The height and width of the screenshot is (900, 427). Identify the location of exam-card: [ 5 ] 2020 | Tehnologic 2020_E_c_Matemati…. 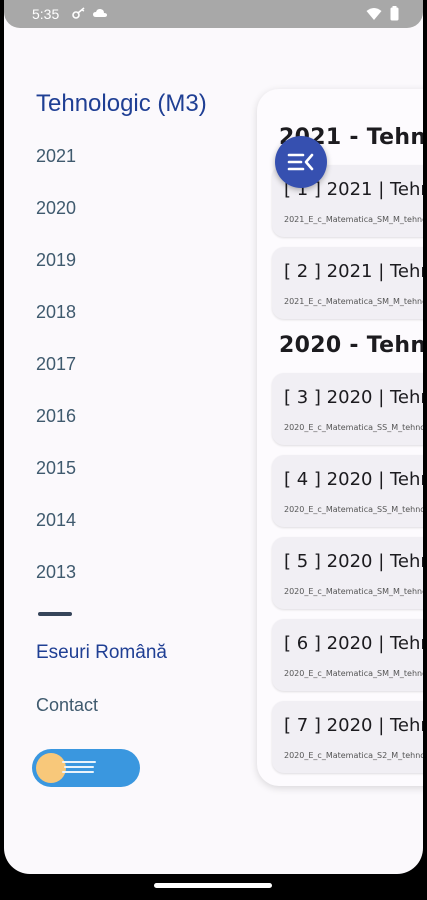
(347, 573).